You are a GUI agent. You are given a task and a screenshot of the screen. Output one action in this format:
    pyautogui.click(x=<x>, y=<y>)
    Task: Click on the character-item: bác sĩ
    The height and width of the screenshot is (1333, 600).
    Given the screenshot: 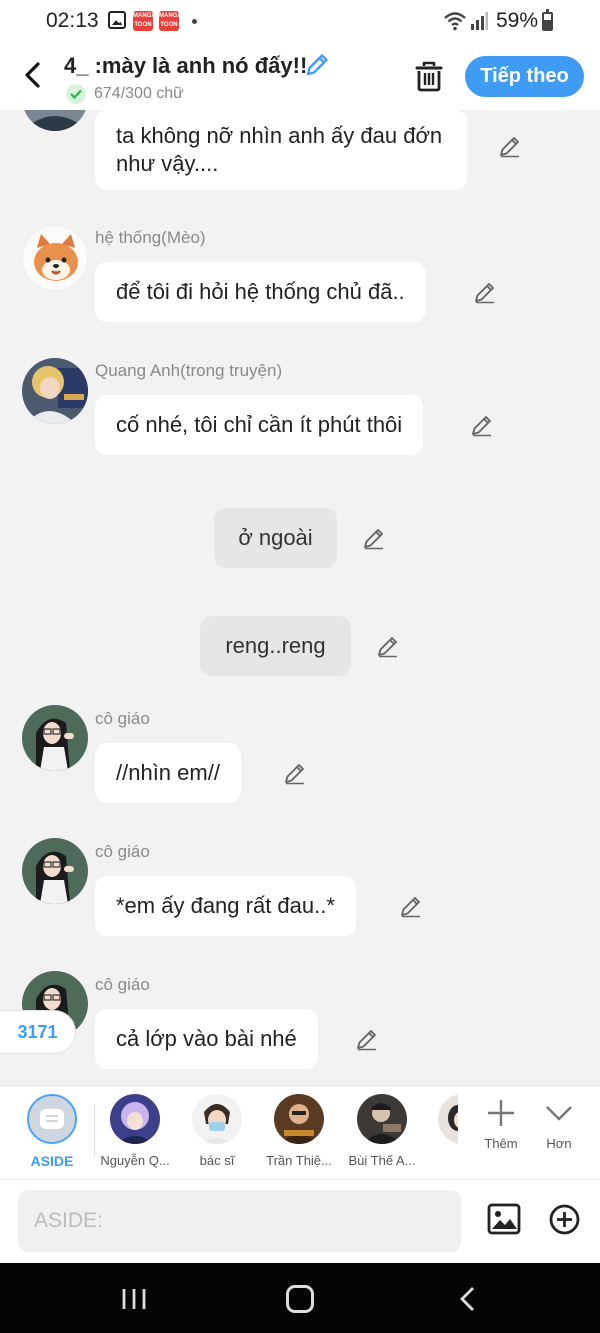 What is the action you would take?
    pyautogui.click(x=217, y=1131)
    